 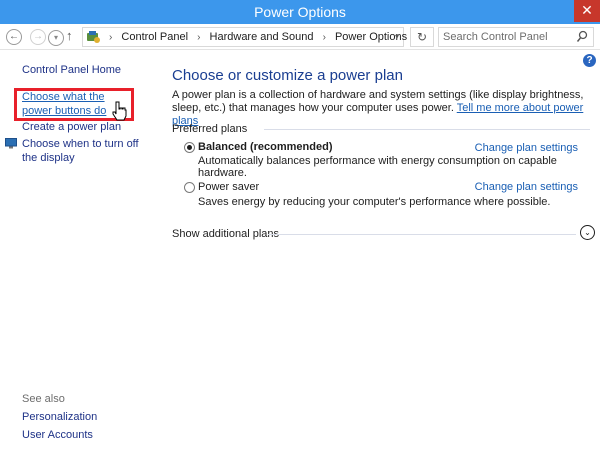 What do you see at coordinates (397, 36) in the screenshot?
I see `address-dropdown-icon: ▾` at bounding box center [397, 36].